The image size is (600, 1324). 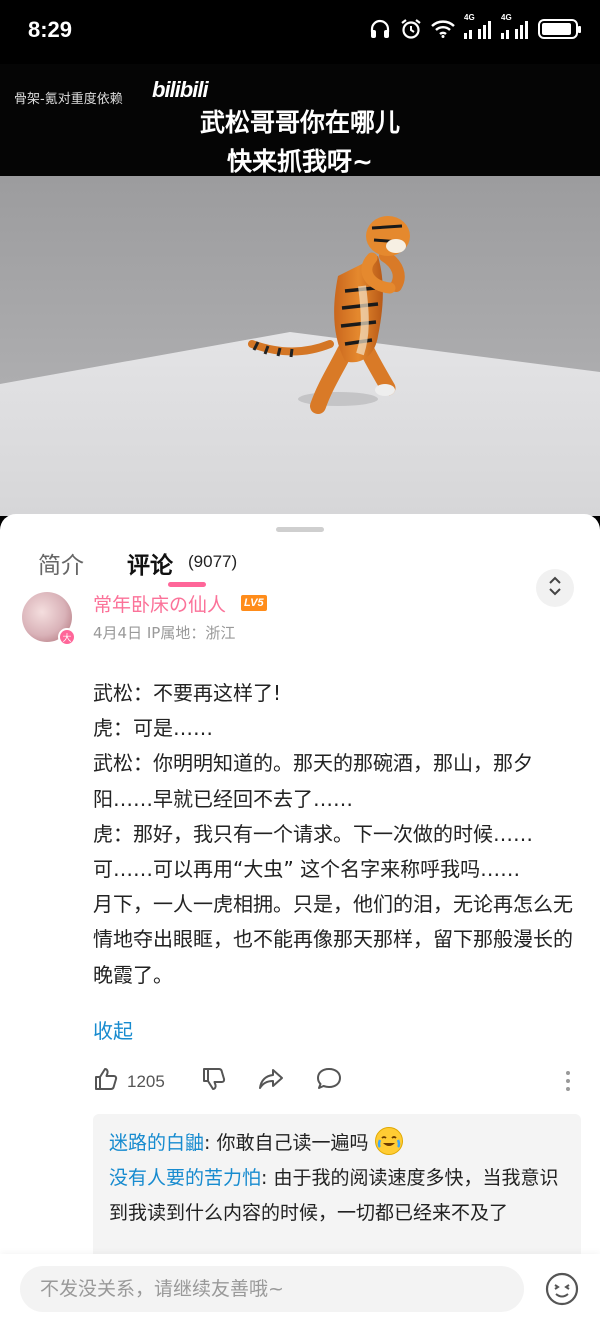 I want to click on reply-username: 没有人要的苦力怕, so click(x=185, y=1178).